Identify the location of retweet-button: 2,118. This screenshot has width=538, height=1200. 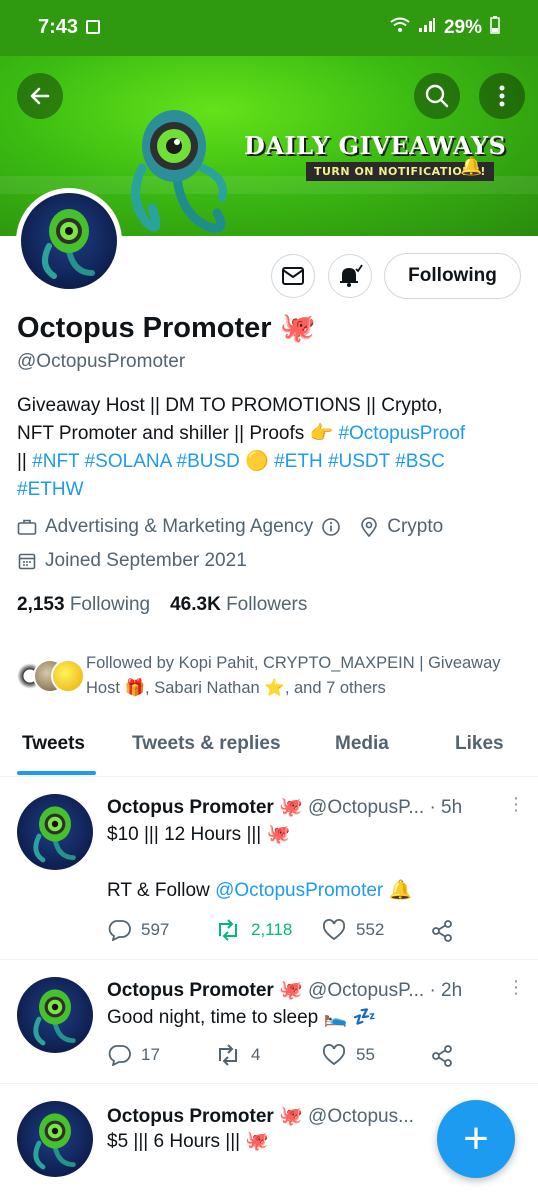
(253, 930).